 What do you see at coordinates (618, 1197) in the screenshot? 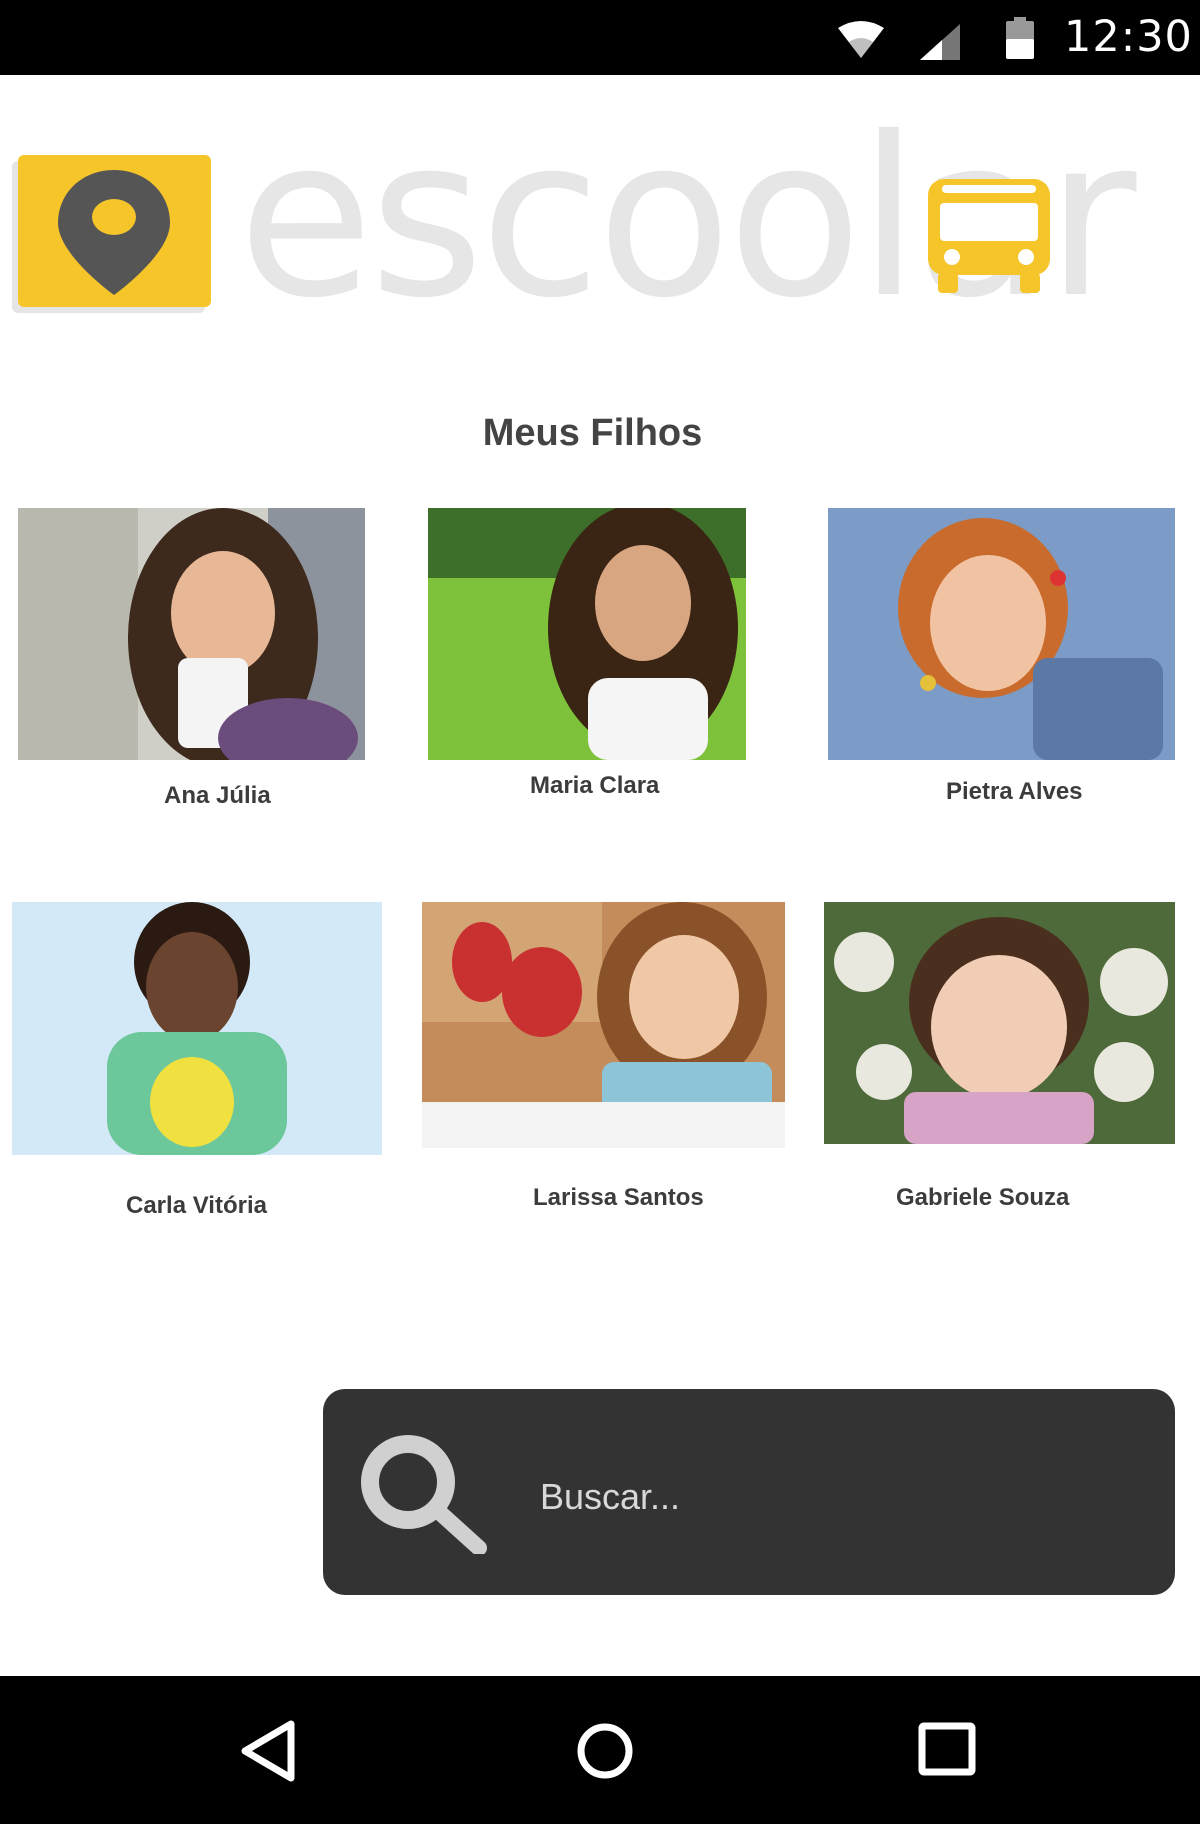
I see `child-name: Larissa Santos` at bounding box center [618, 1197].